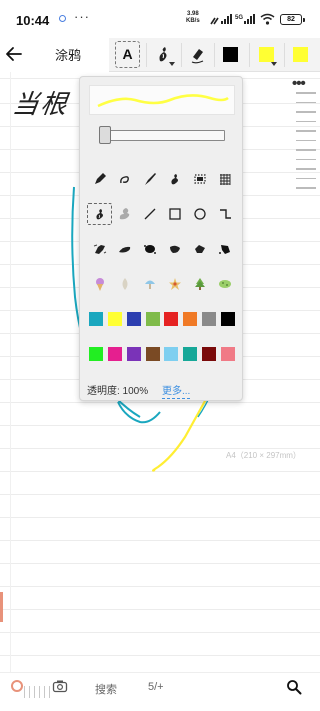 This screenshot has height=711, width=320. What do you see at coordinates (162, 266) in the screenshot?
I see `tool-grid` at bounding box center [162, 266].